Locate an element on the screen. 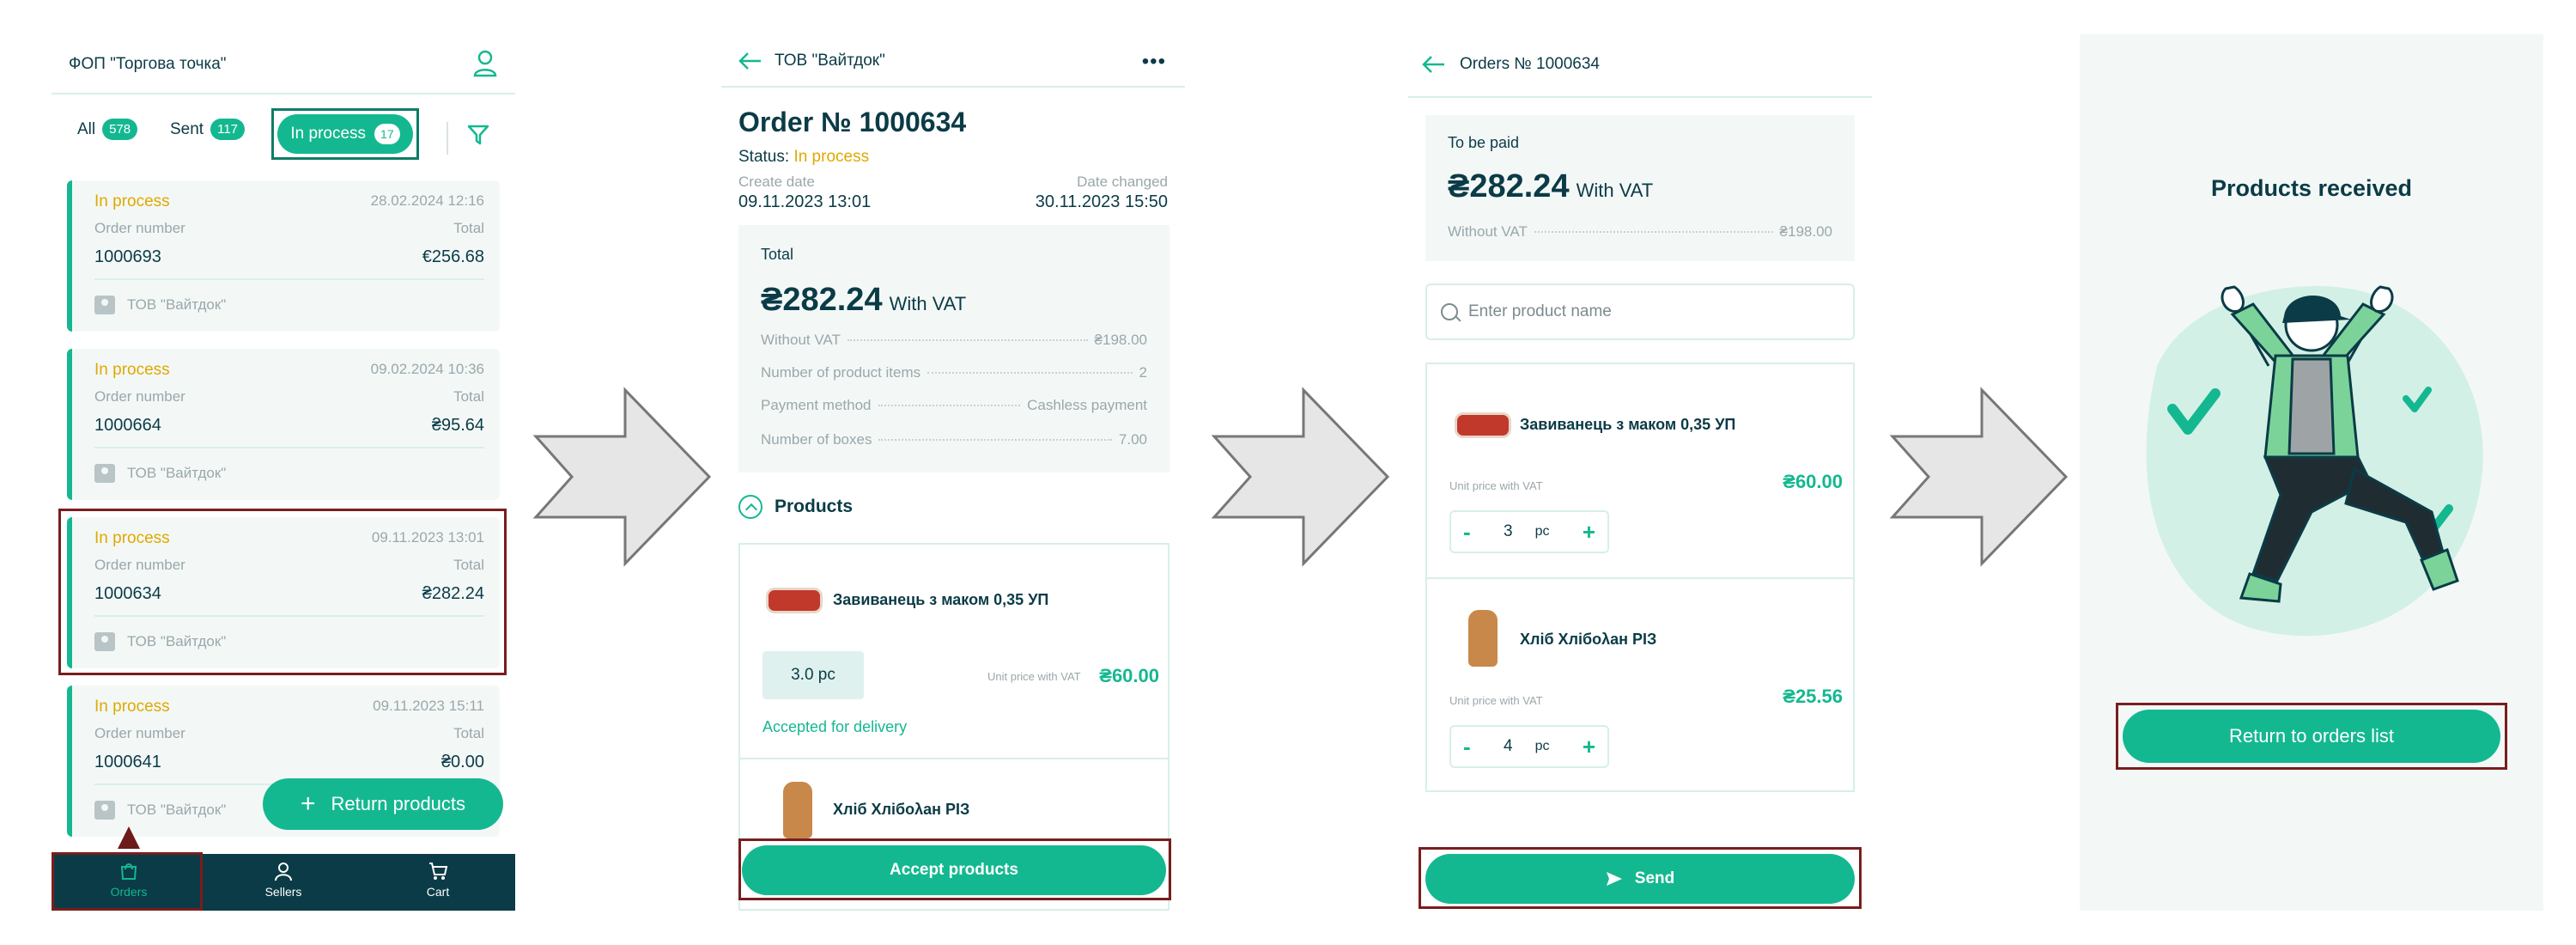  screen-header: Orders № 1000634 is located at coordinates (1640, 66).